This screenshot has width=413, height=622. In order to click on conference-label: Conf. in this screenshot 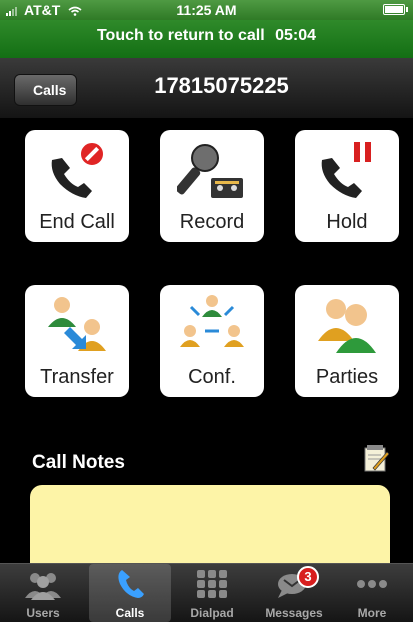, I will do `click(212, 377)`.